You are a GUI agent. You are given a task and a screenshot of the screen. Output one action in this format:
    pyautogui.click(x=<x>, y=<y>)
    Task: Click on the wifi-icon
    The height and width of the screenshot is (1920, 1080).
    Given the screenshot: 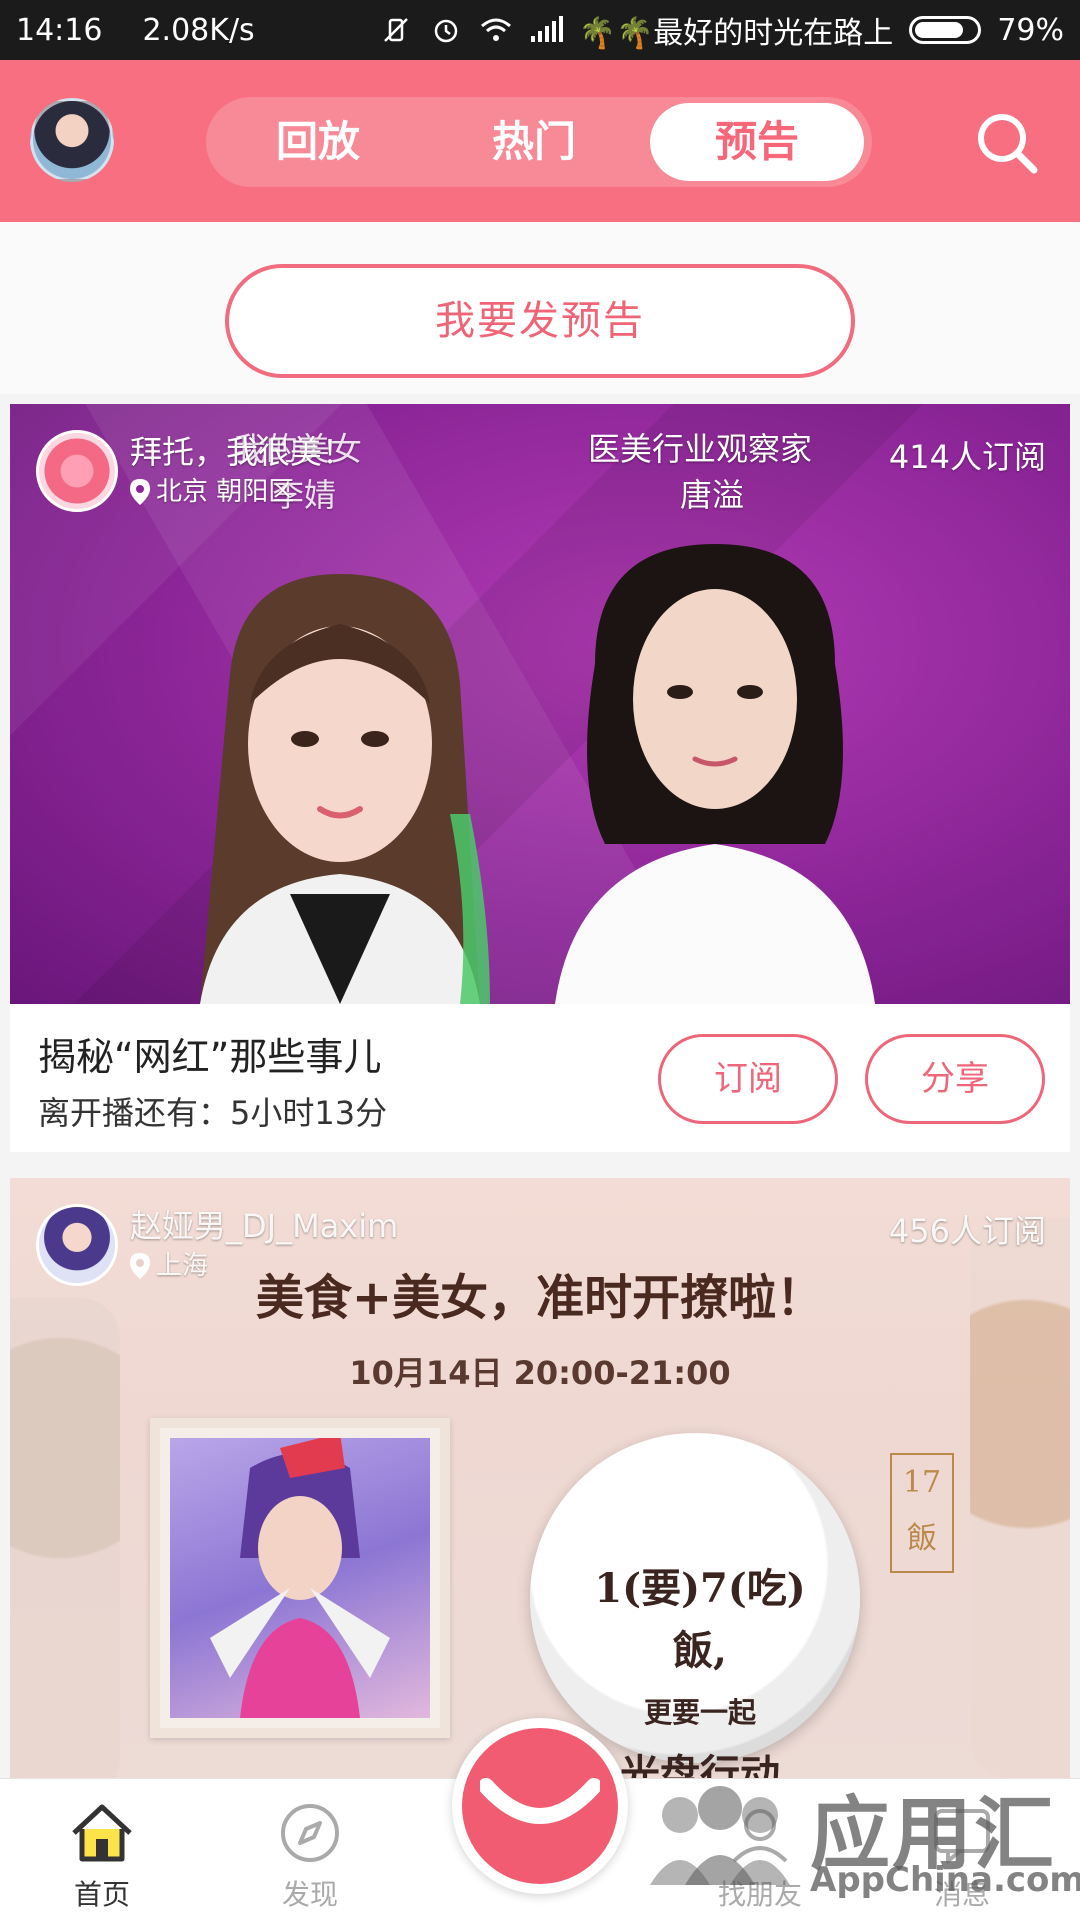 What is the action you would take?
    pyautogui.click(x=496, y=30)
    